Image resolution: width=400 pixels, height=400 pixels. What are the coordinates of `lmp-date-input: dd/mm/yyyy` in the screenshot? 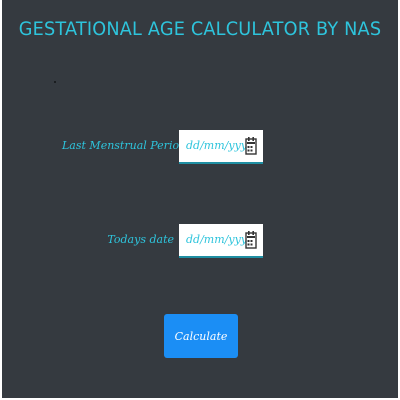 It's located at (221, 147).